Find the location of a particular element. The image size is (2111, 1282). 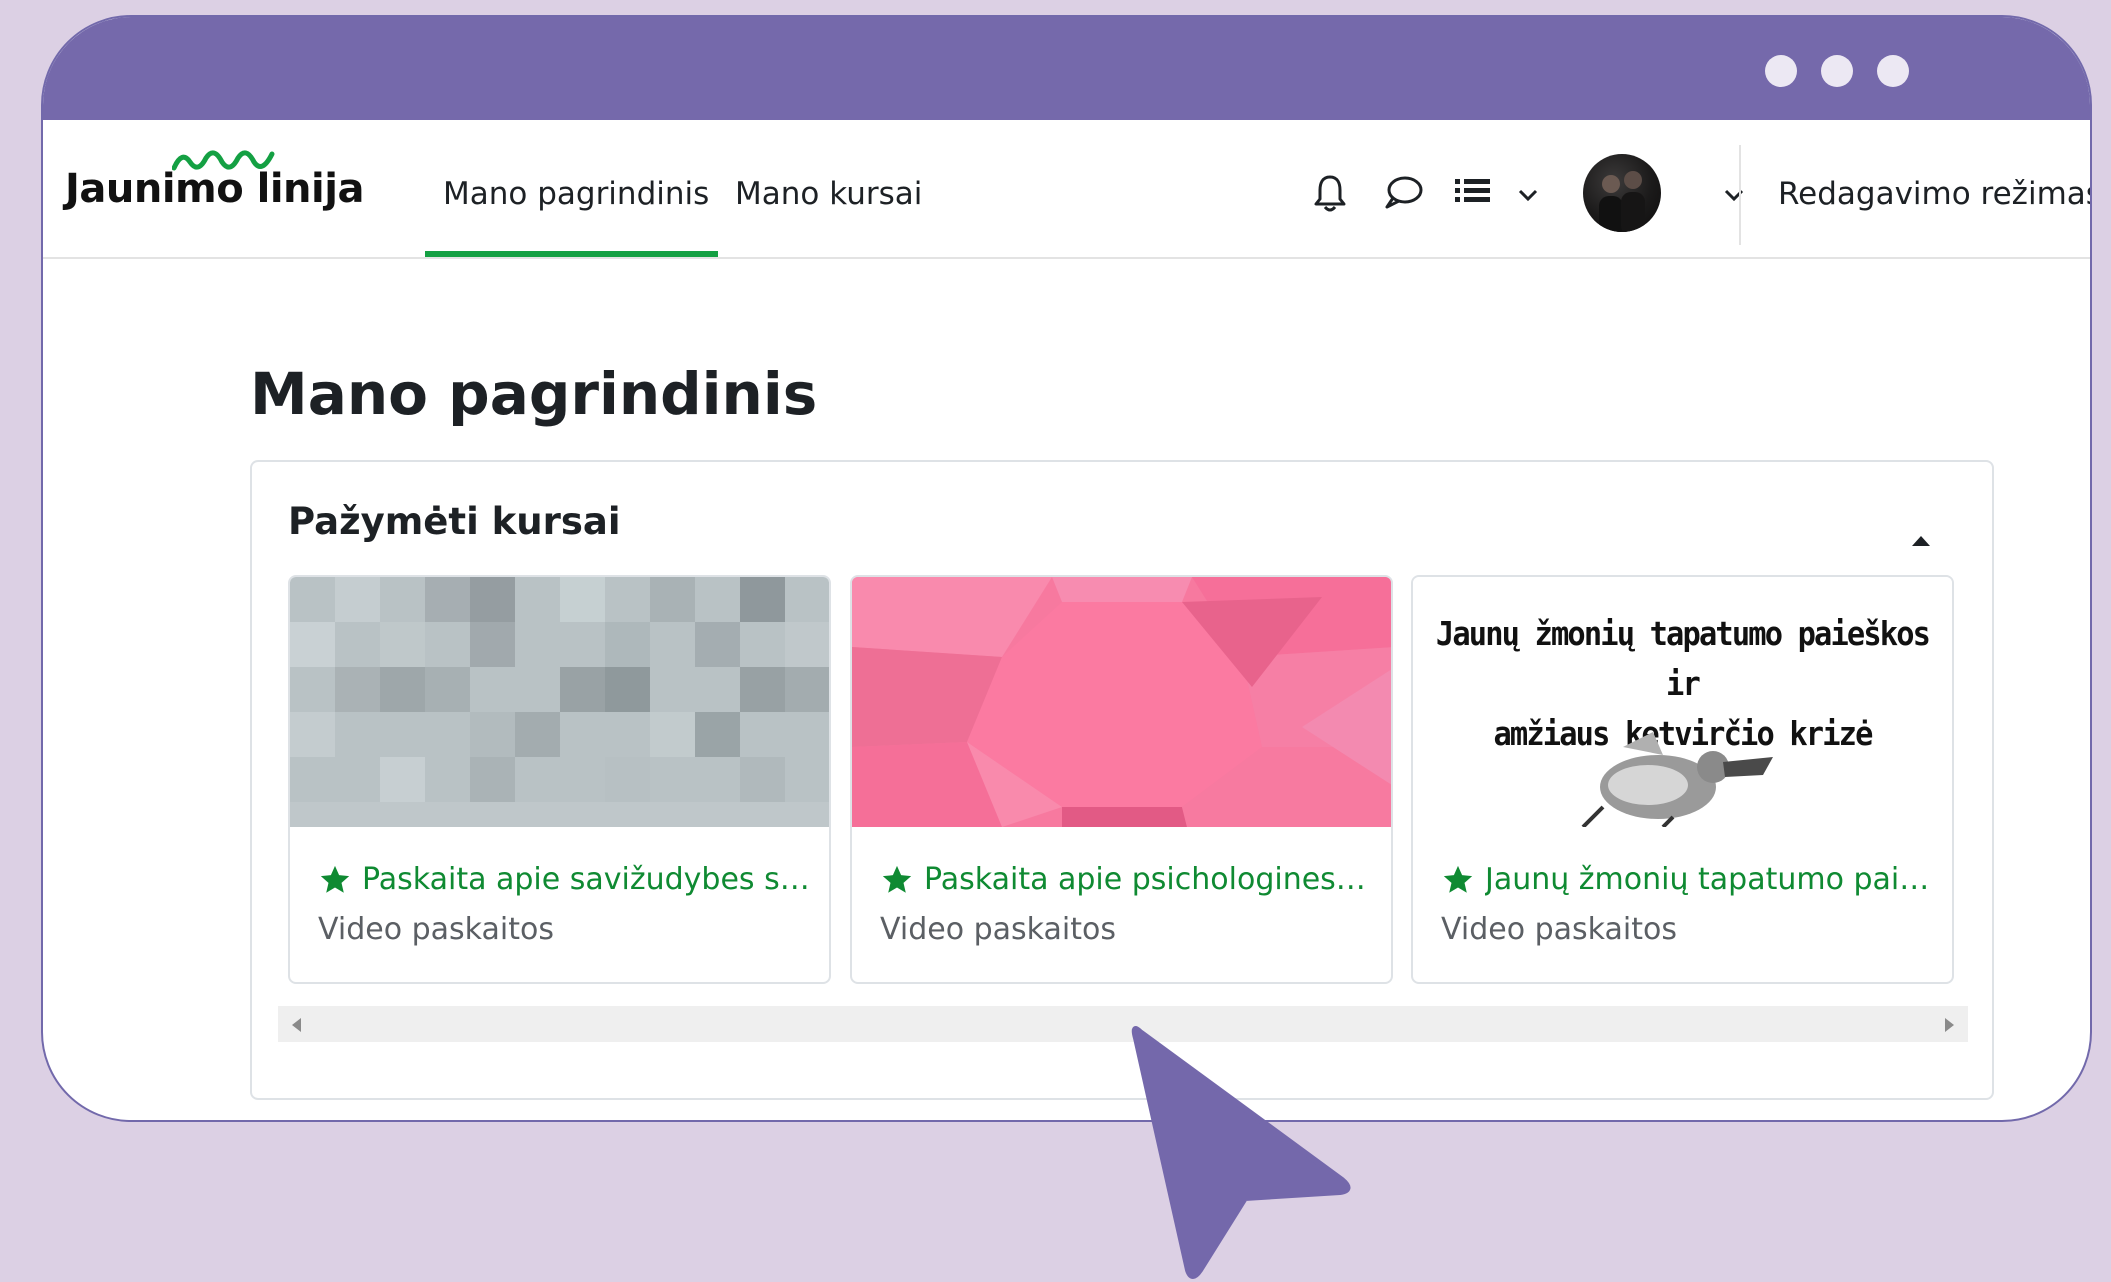

nav-link-dashboard: Mano pagrindinis is located at coordinates (576, 194).